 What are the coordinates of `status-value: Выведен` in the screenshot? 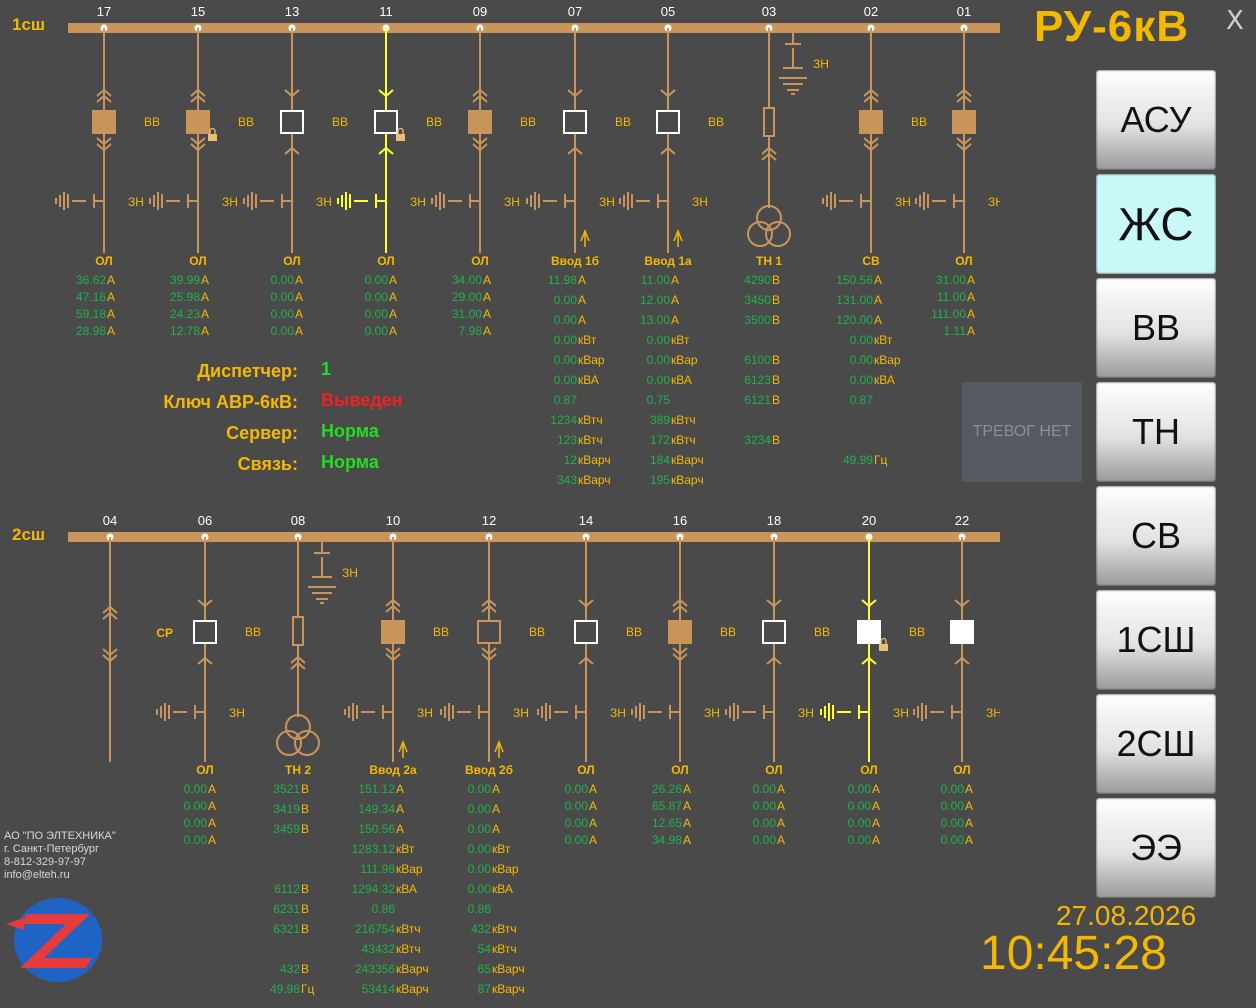 It's located at (362, 400).